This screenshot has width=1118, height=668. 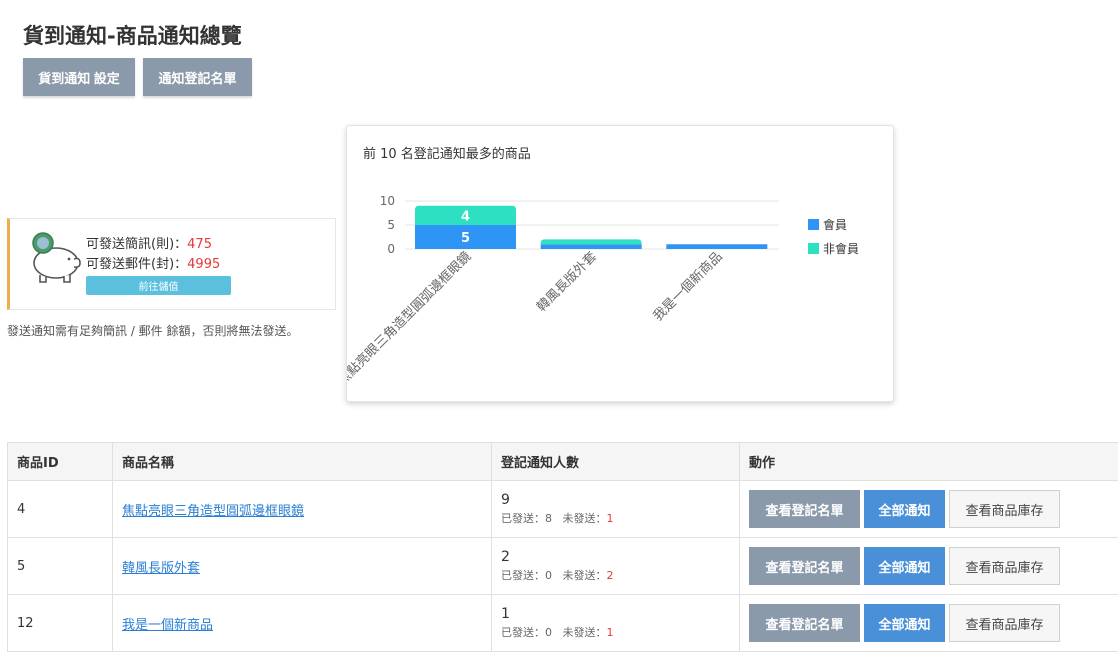 What do you see at coordinates (302, 623) in the screenshot?
I see `cell-name: 我是一個新商品` at bounding box center [302, 623].